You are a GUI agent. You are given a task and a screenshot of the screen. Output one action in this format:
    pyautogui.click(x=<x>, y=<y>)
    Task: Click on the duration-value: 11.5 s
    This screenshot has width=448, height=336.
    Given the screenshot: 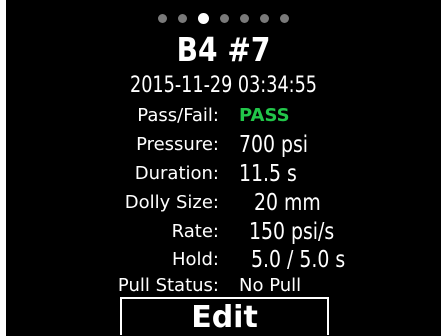 What is the action you would take?
    pyautogui.click(x=268, y=174)
    